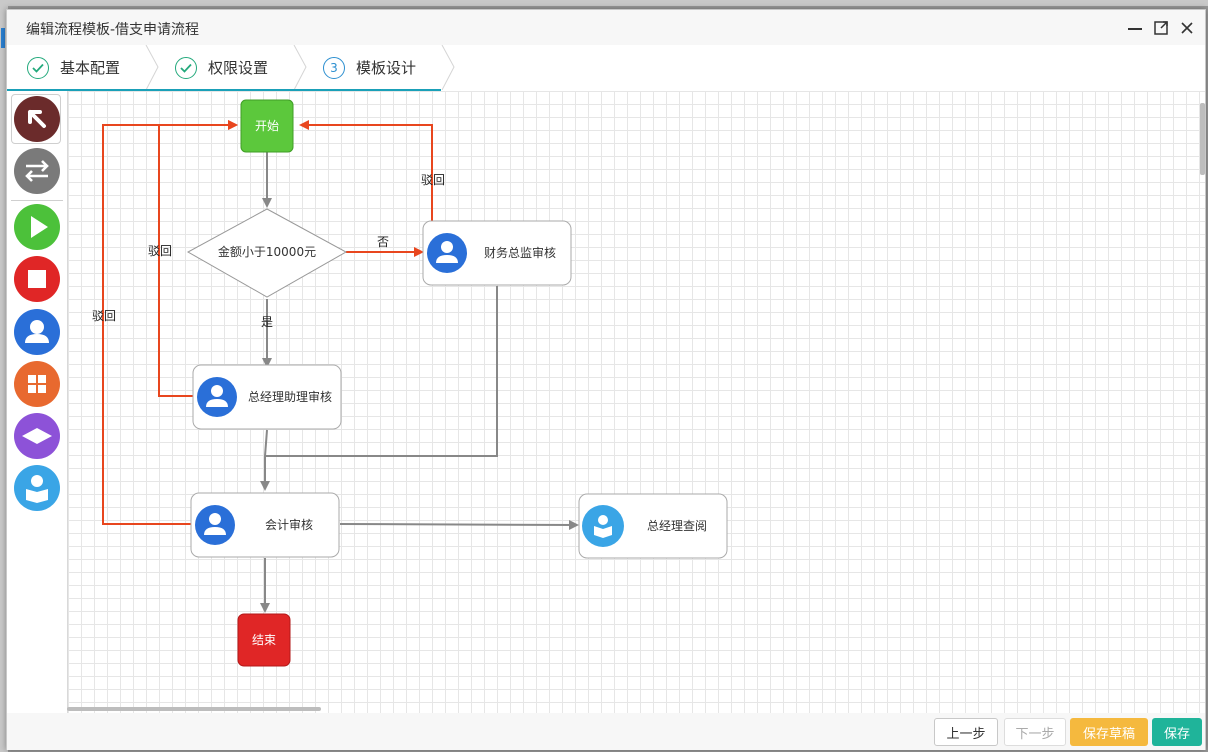 This screenshot has width=1208, height=752. Describe the element at coordinates (383, 242) in the screenshot. I see `edge-label-no: 否` at that location.